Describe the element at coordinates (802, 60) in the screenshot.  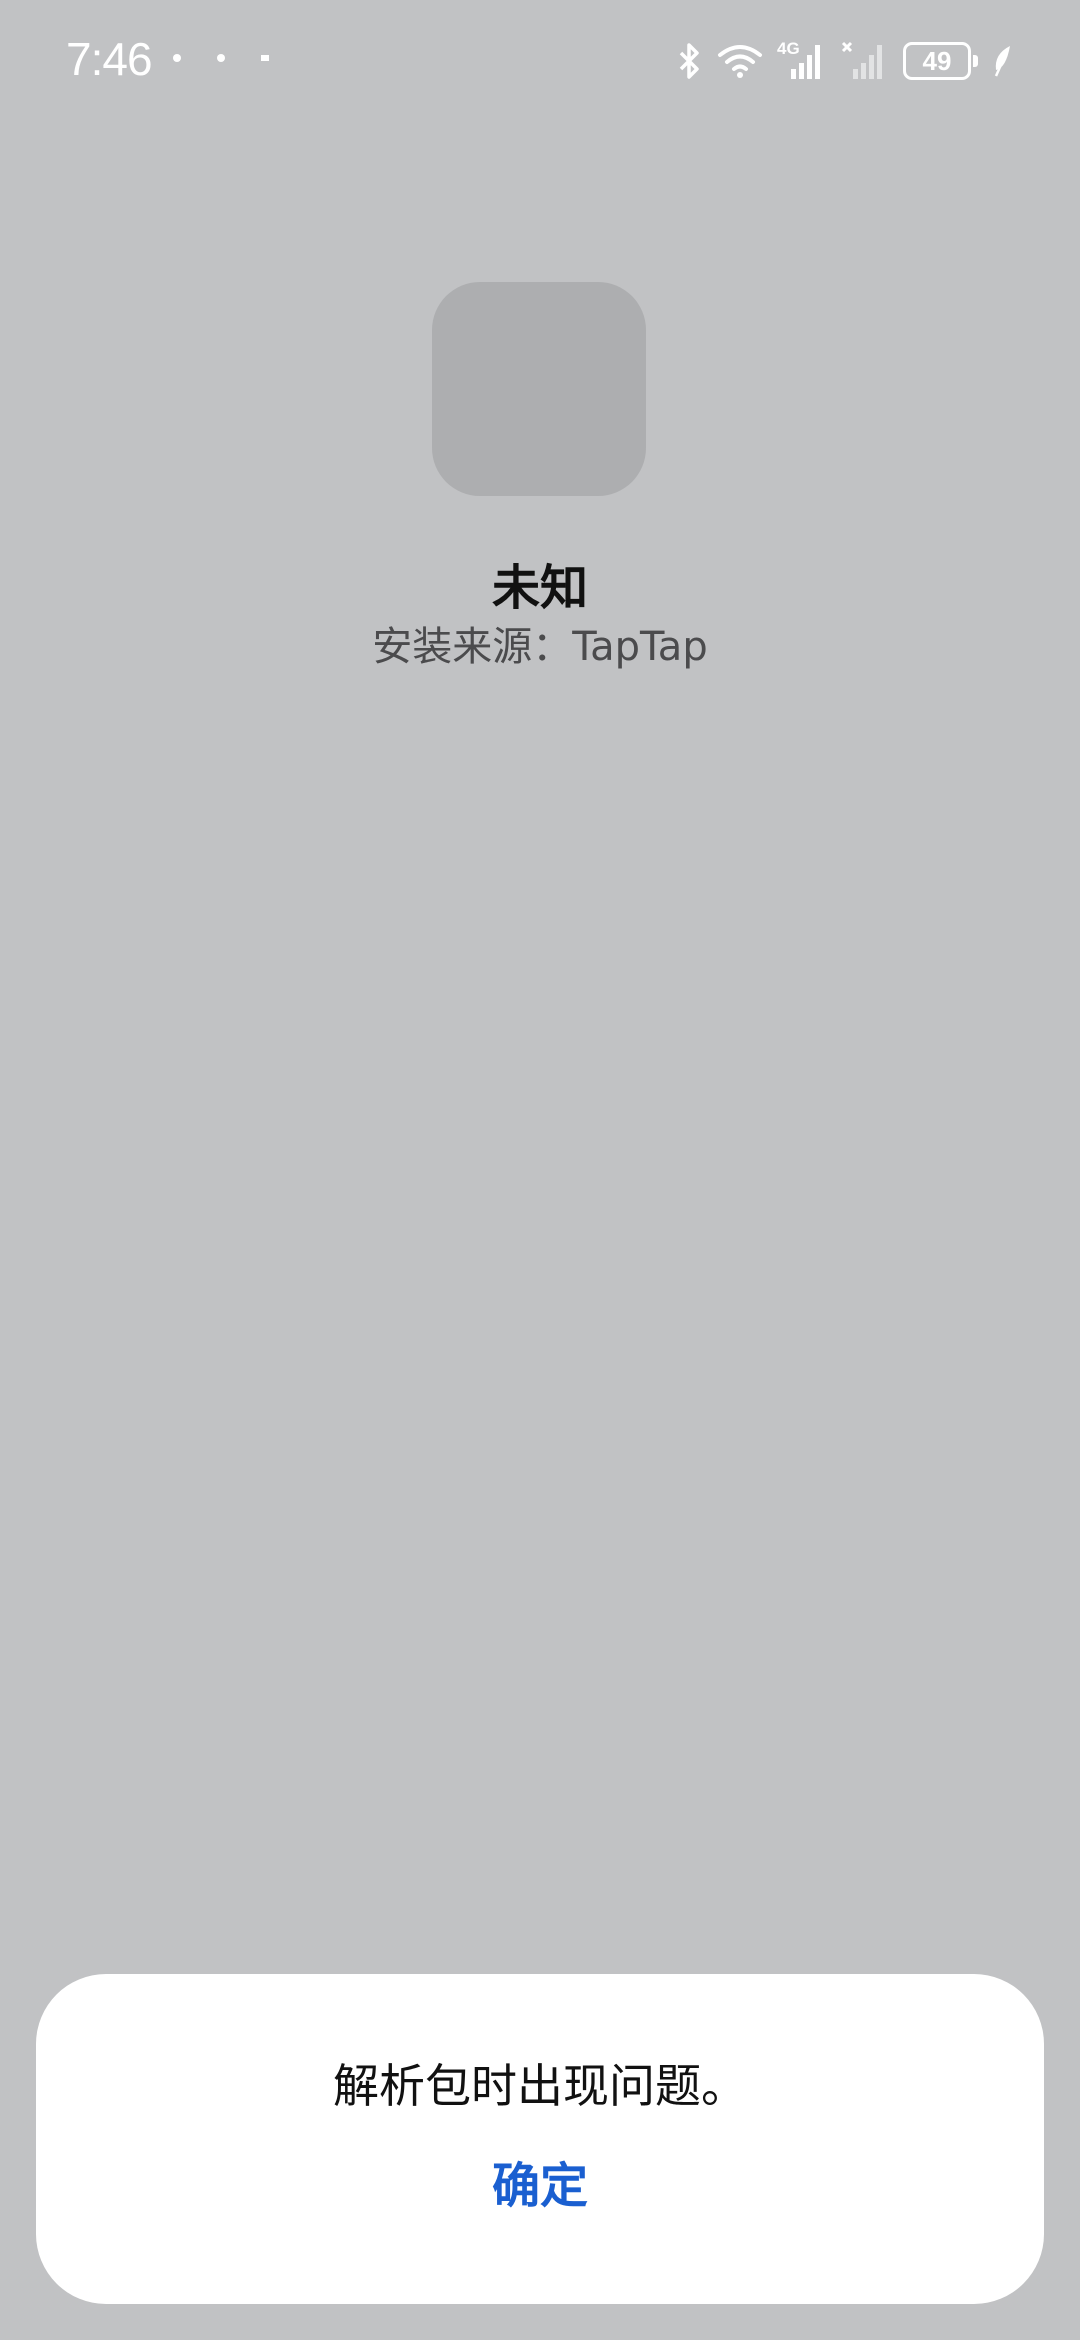
I see `signal-4g-icon: 4G` at that location.